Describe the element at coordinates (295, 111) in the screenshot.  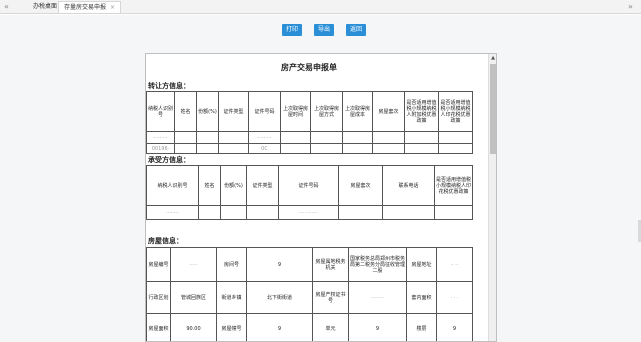
I see `table-header: 上次取得房屋时间` at that location.